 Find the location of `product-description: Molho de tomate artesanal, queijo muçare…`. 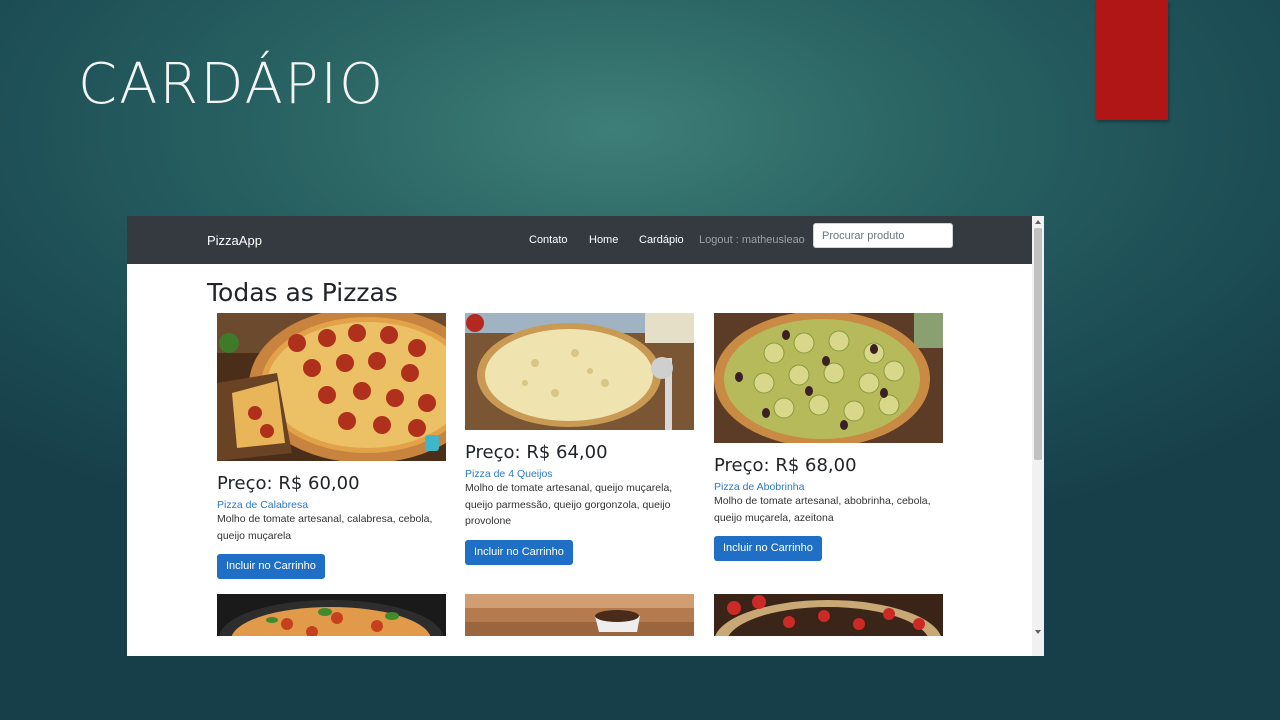

product-description: Molho de tomate artesanal, queijo muçare… is located at coordinates (569, 504).